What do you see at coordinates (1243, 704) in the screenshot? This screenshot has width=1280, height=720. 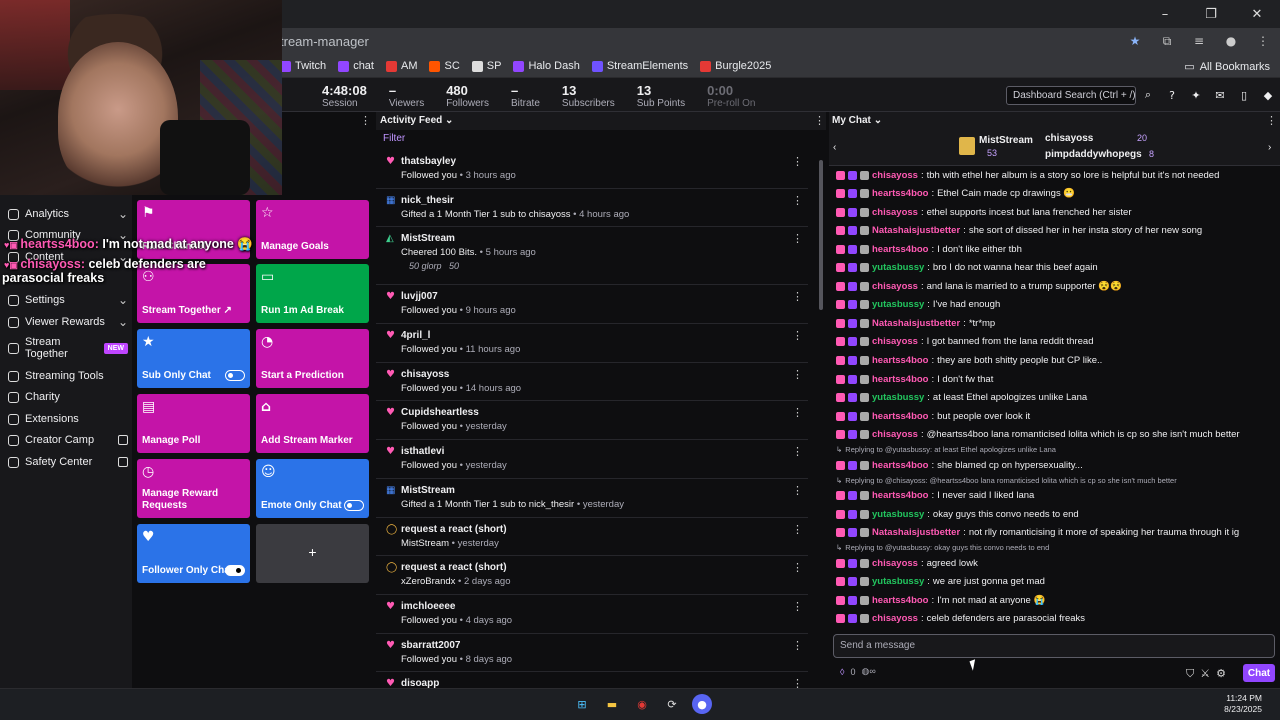 I see `system-clock: 11:24 PM 8/23/2025` at bounding box center [1243, 704].